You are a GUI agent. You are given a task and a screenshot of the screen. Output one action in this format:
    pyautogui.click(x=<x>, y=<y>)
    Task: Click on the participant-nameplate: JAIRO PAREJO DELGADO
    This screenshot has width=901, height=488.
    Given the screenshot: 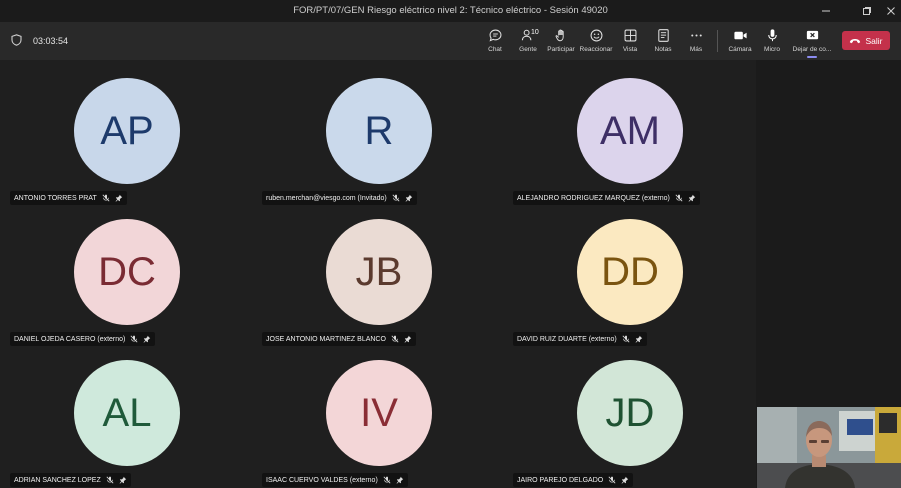 What is the action you would take?
    pyautogui.click(x=573, y=480)
    